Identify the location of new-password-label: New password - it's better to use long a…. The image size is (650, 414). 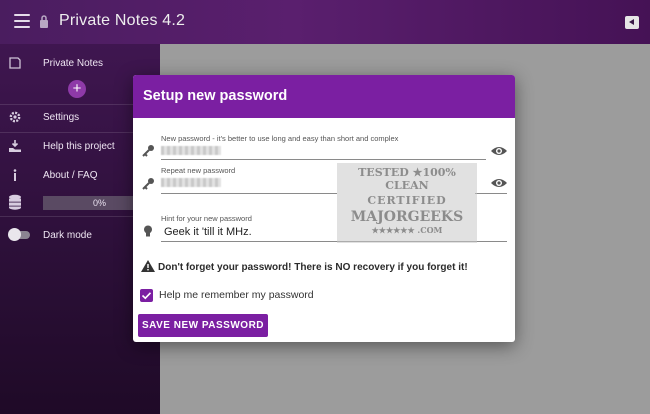
(280, 138).